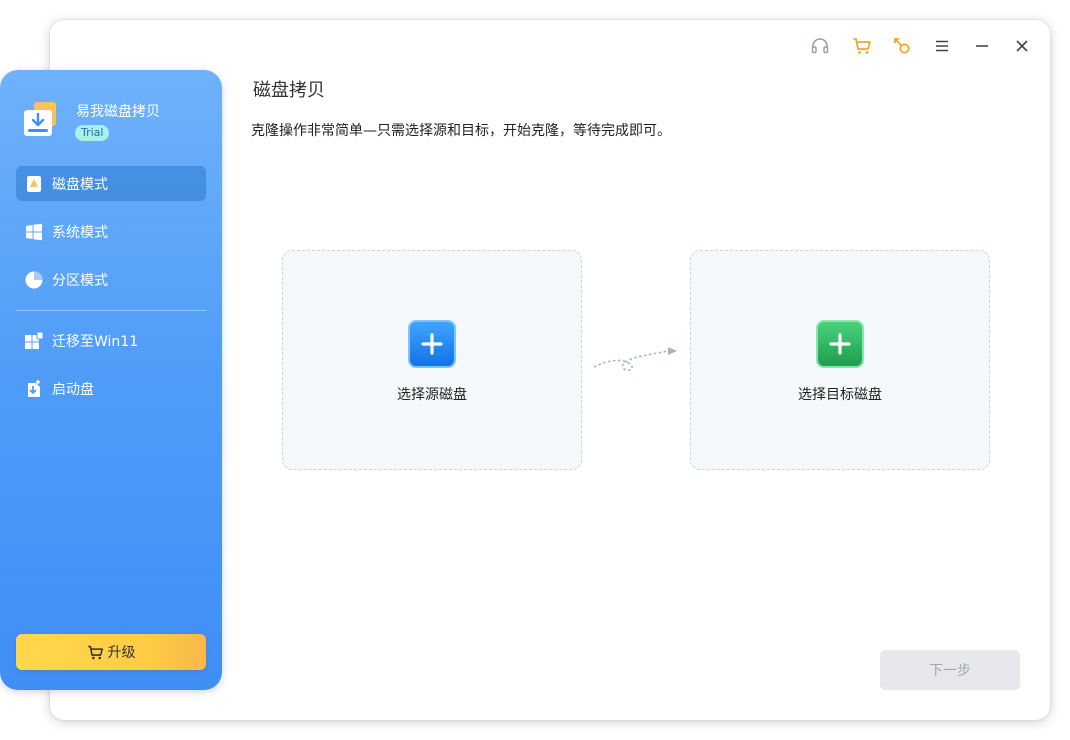 This screenshot has height=740, width=1070. Describe the element at coordinates (1022, 46) in the screenshot. I see `close-icon` at that location.